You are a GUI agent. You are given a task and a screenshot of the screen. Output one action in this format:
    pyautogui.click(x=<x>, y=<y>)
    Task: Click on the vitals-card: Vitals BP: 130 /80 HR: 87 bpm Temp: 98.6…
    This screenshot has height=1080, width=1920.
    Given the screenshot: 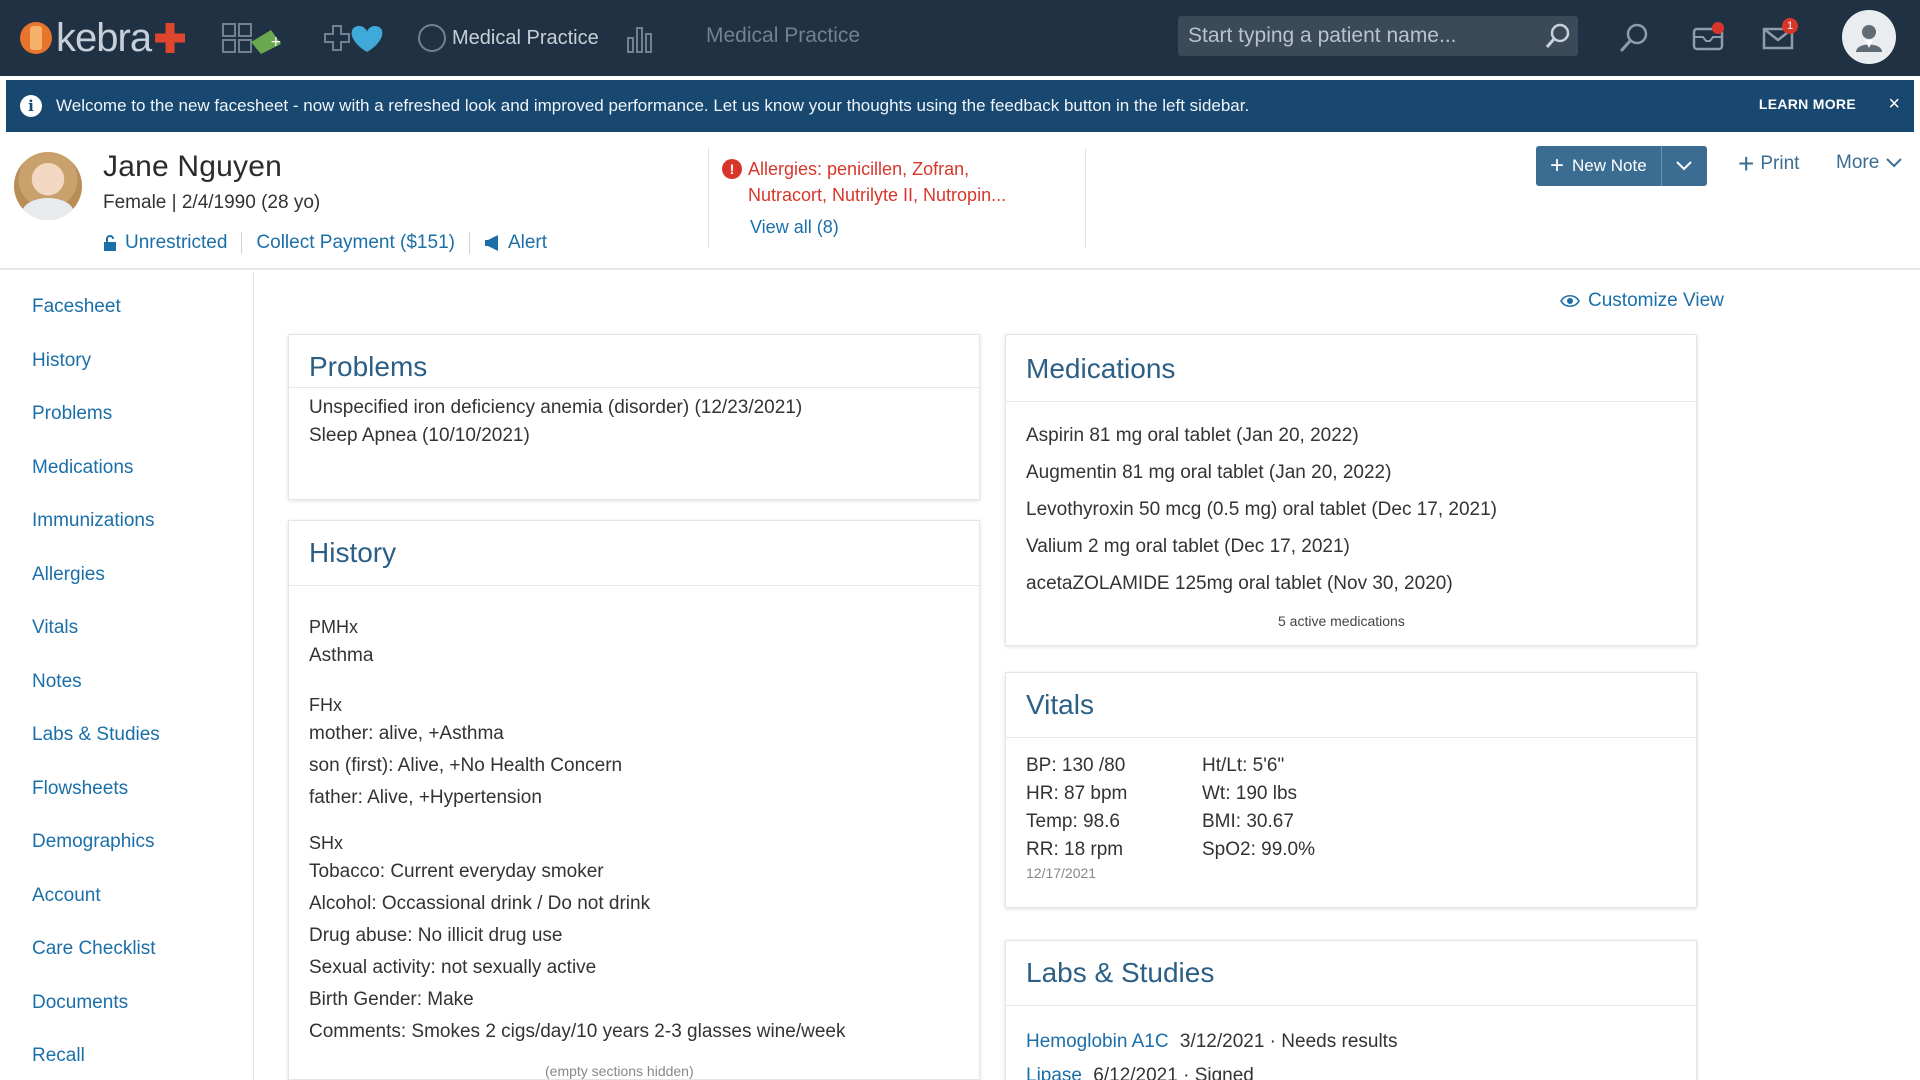 What is the action you would take?
    pyautogui.click(x=1351, y=790)
    